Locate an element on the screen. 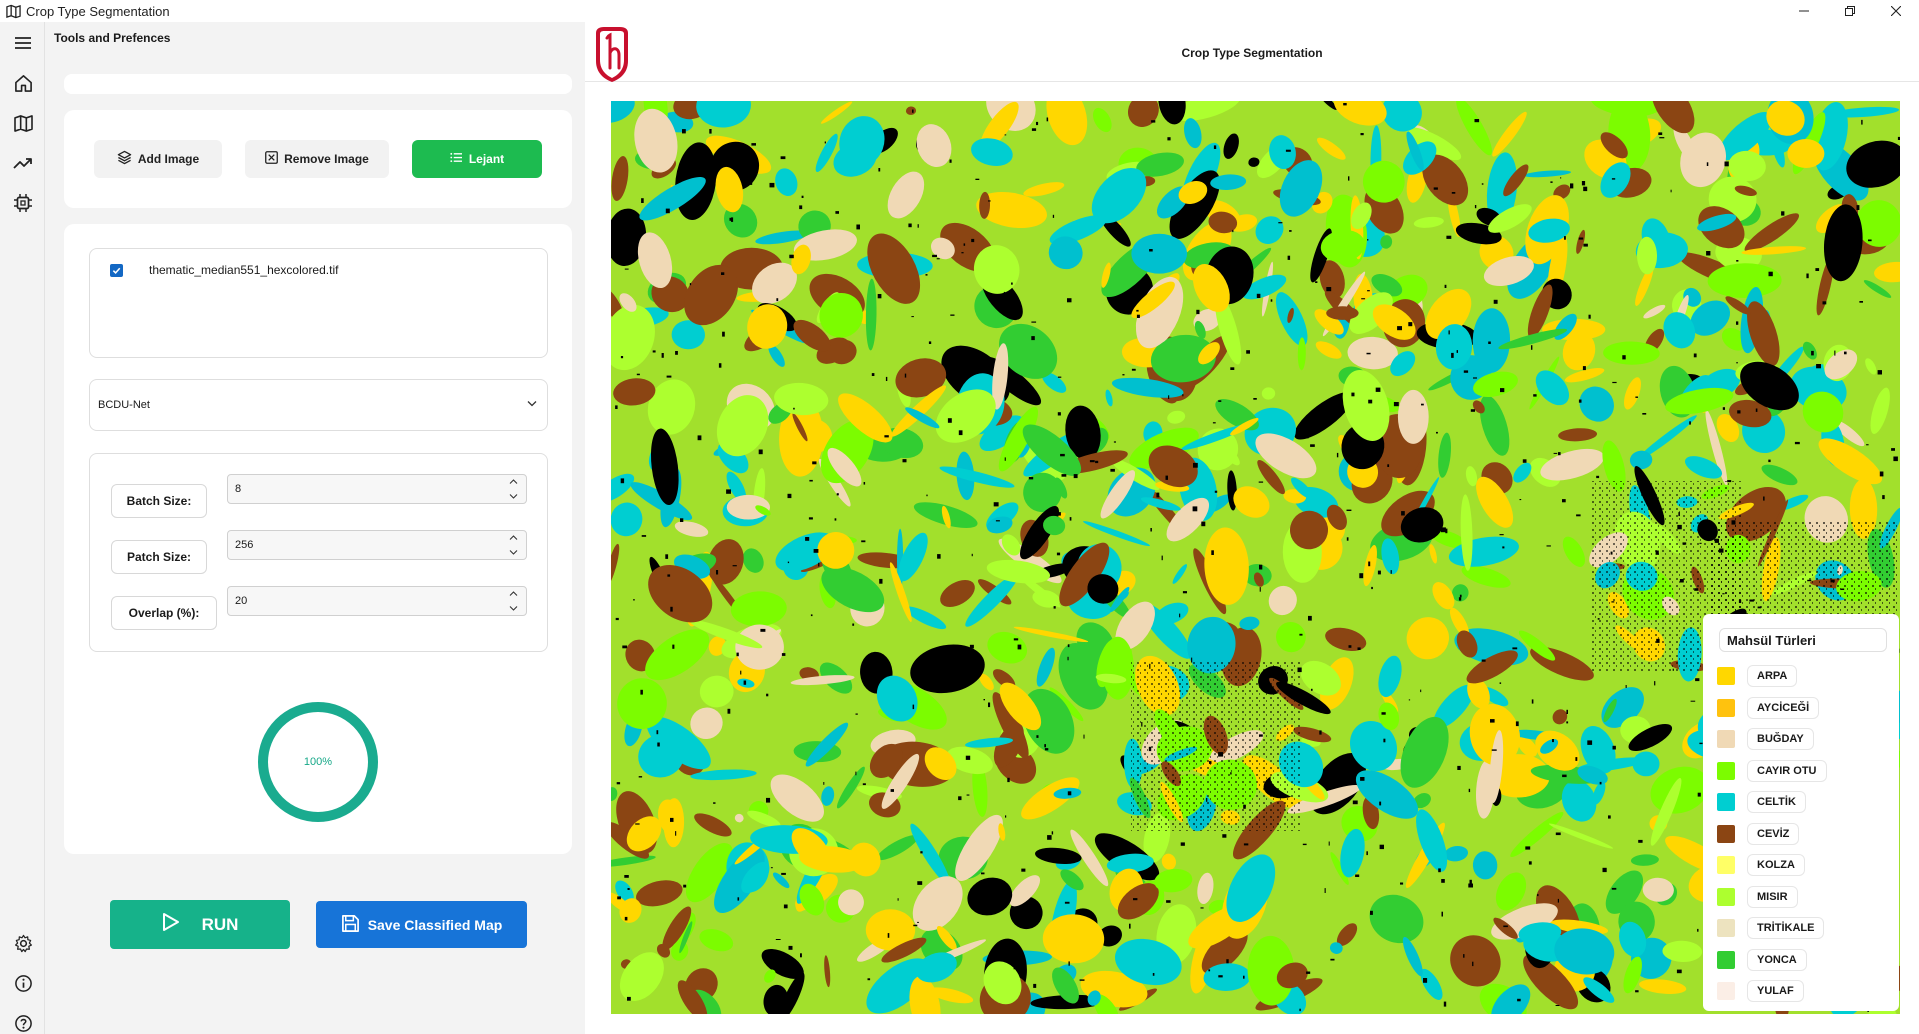 This screenshot has width=1919, height=1034. legend-label: TRİTİKALE is located at coordinates (1786, 928).